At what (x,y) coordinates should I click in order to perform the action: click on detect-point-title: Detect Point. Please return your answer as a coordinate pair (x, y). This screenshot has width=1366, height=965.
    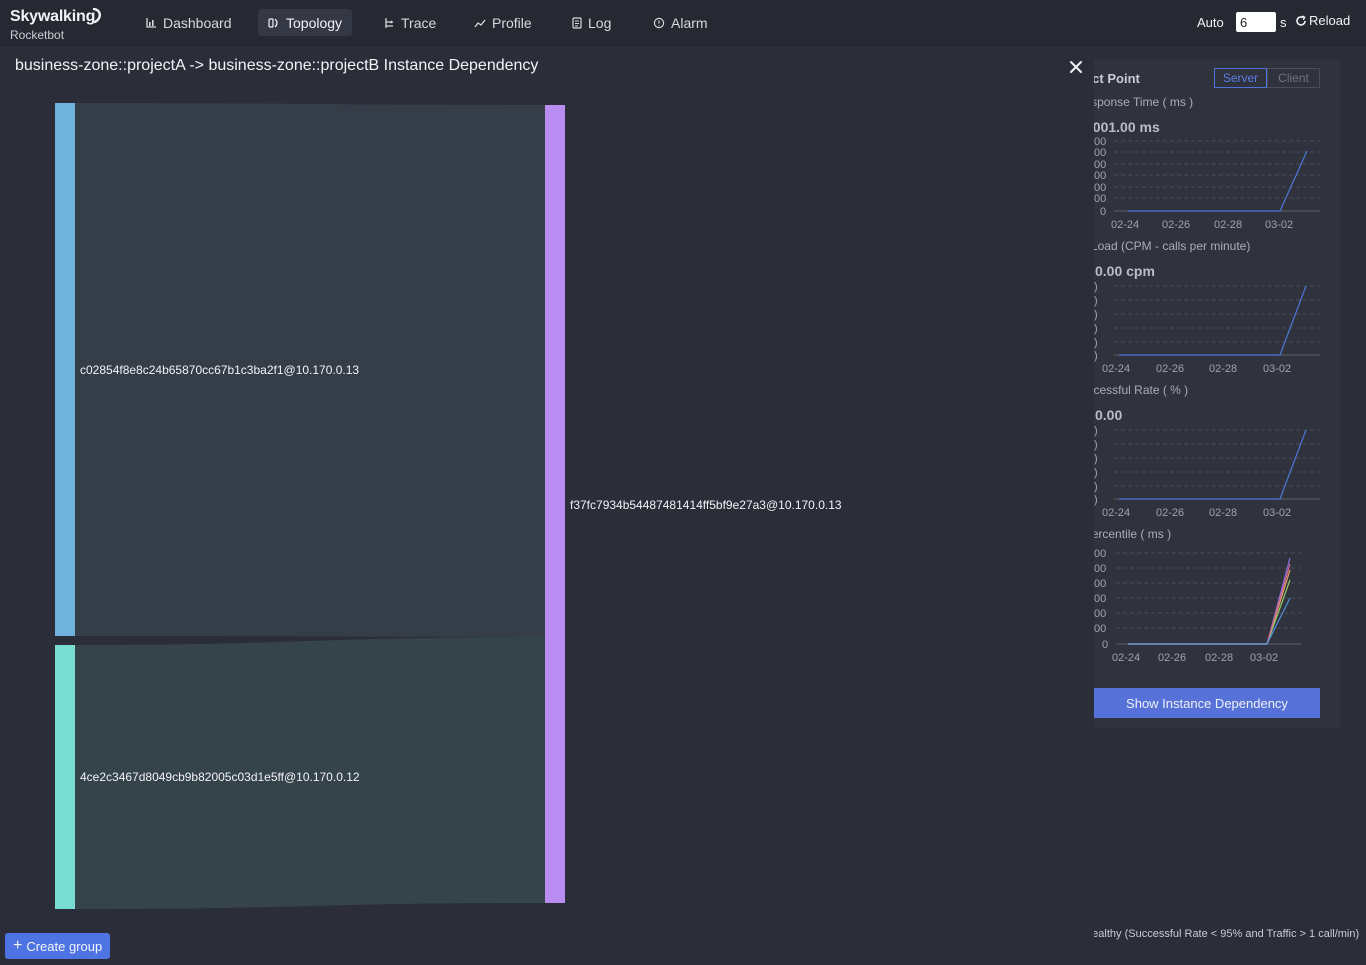
    Looking at the image, I should click on (1117, 78).